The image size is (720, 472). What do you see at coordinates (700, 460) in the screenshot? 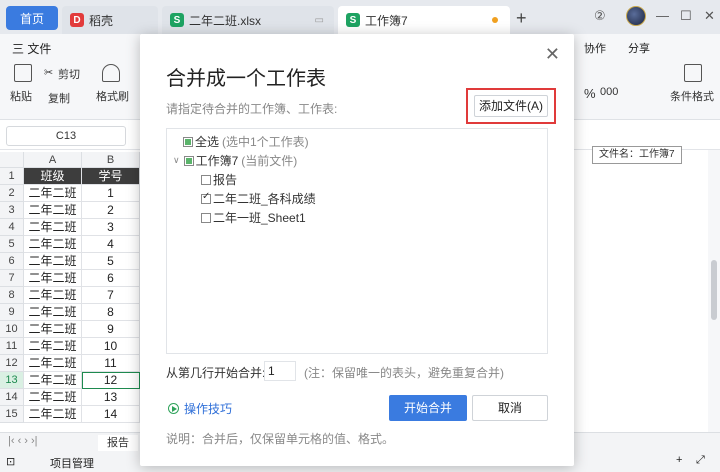
I see `fullscreen-icon: ⤢` at bounding box center [700, 460].